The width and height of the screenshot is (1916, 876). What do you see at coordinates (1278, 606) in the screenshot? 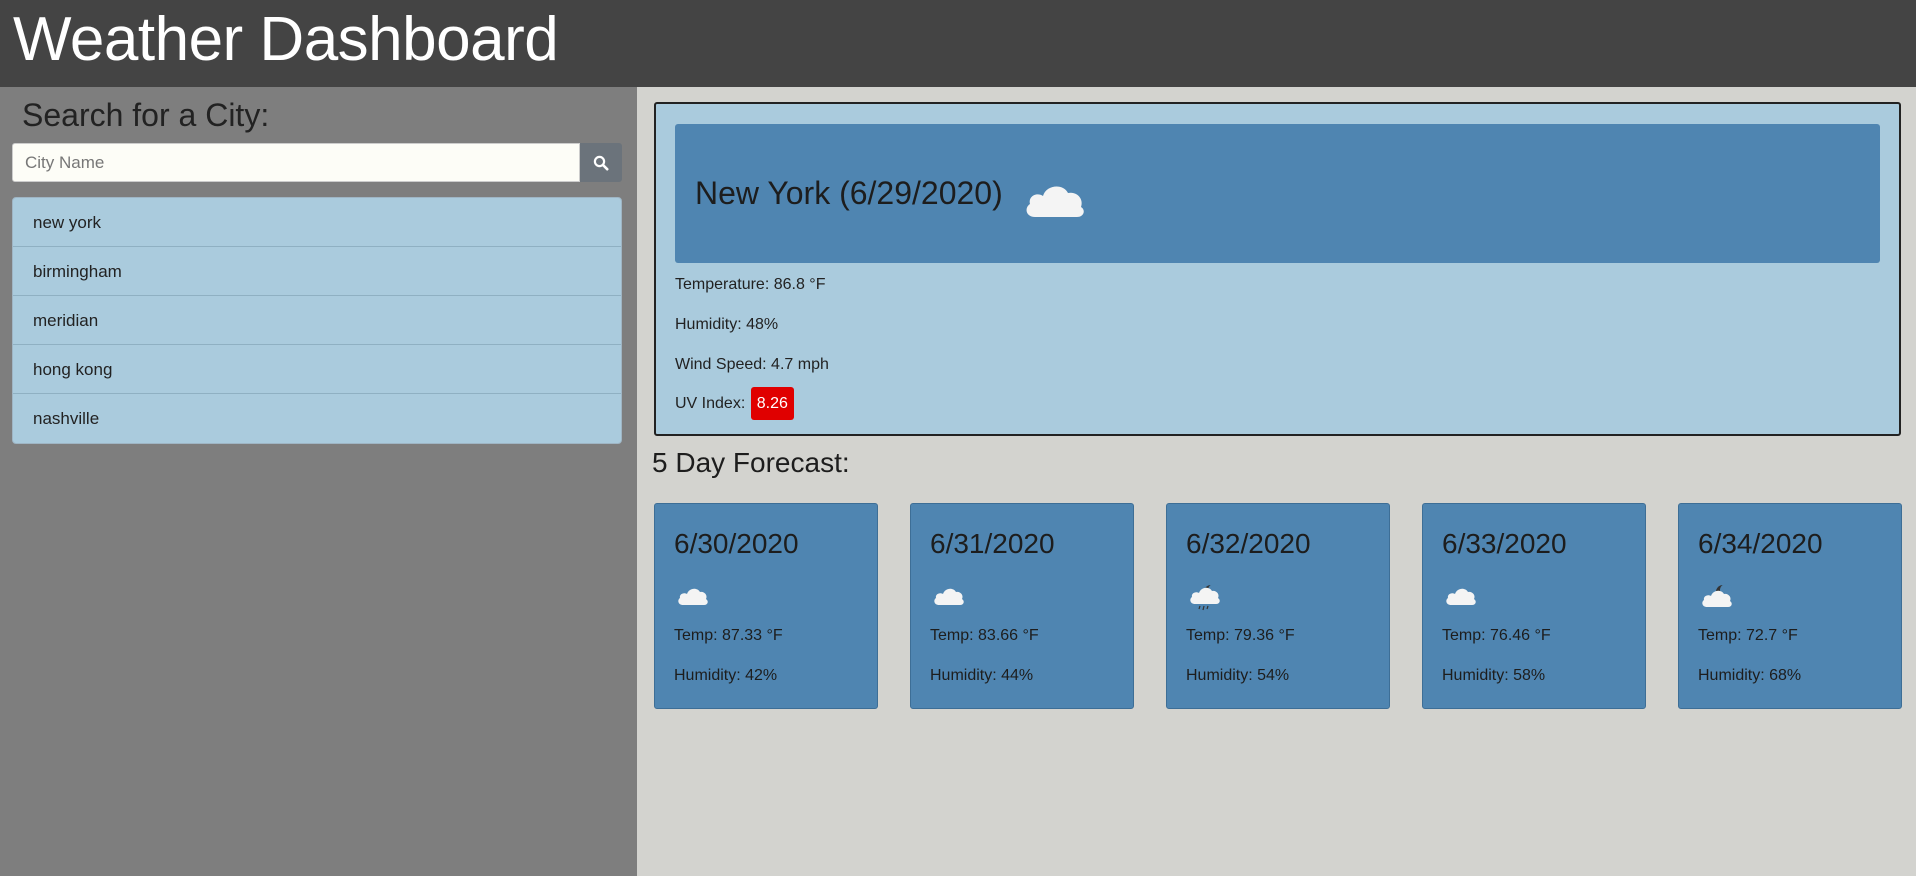
I see `forecast-card: 6/32/2020 Temp: 79.36 °F Humidity: 54%` at bounding box center [1278, 606].